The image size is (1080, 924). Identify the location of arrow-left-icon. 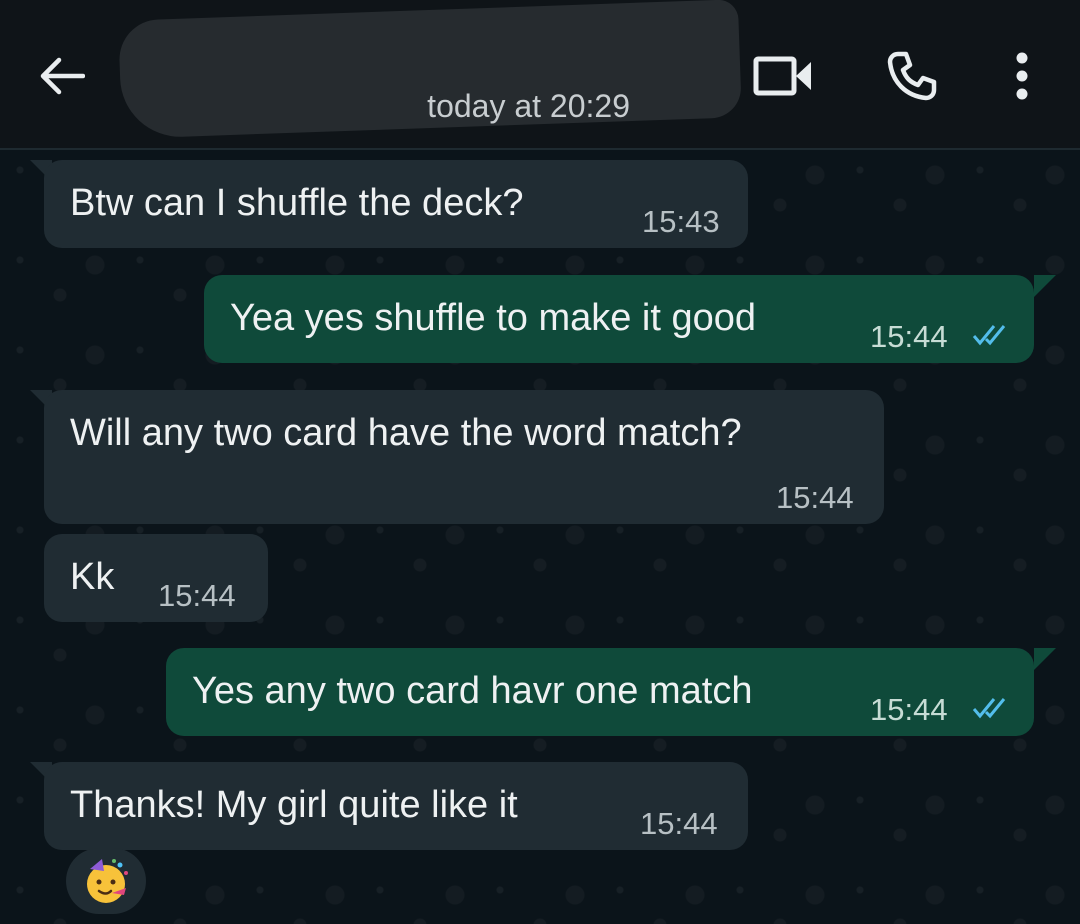
(62, 76).